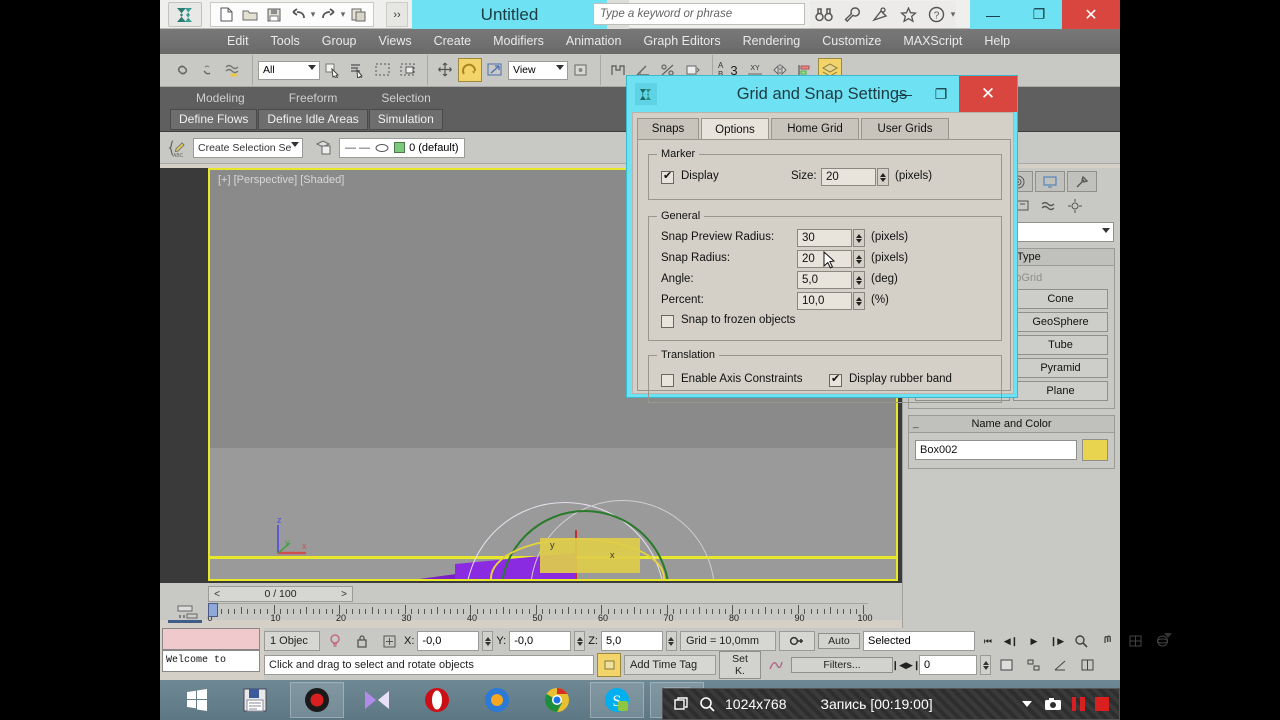 This screenshot has width=1280, height=720. Describe the element at coordinates (285, 41) in the screenshot. I see `menu-item-tools: Tools` at that location.